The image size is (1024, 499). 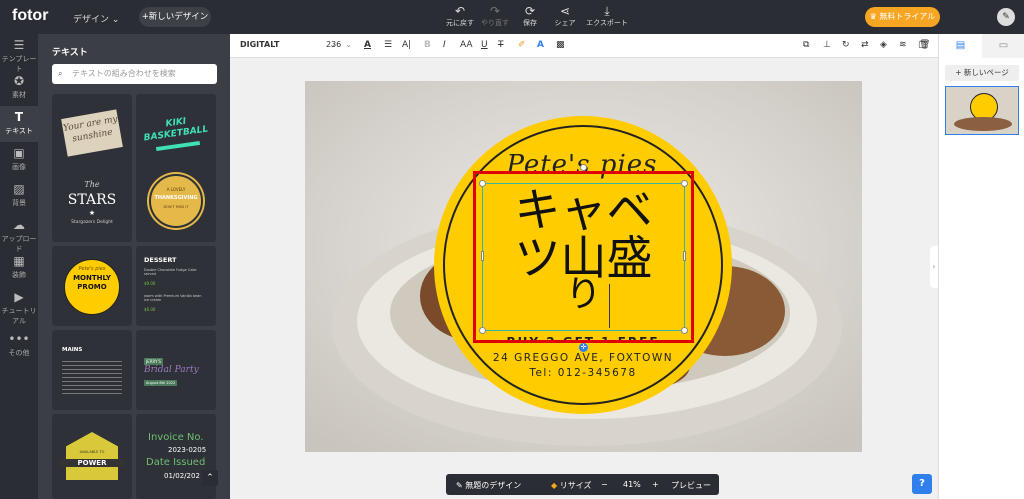 What do you see at coordinates (604, 484) in the screenshot?
I see `zoom-out-button: −` at bounding box center [604, 484].